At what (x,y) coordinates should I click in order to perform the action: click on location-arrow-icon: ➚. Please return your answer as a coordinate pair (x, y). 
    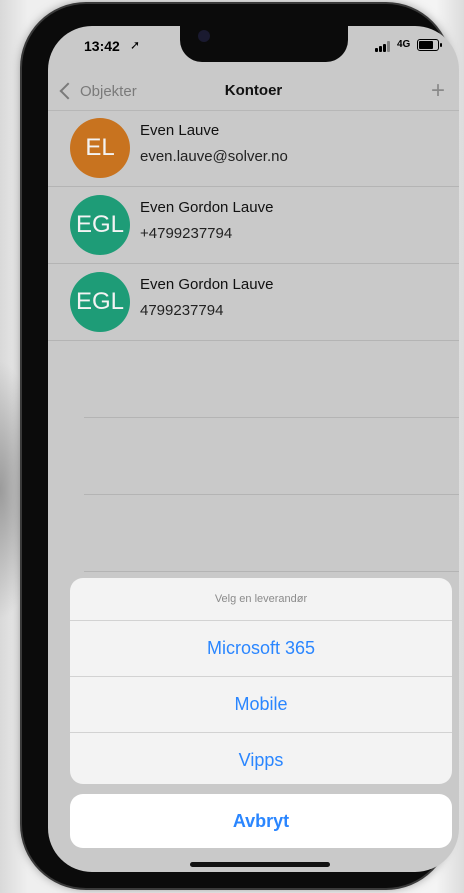
    Looking at the image, I should click on (135, 45).